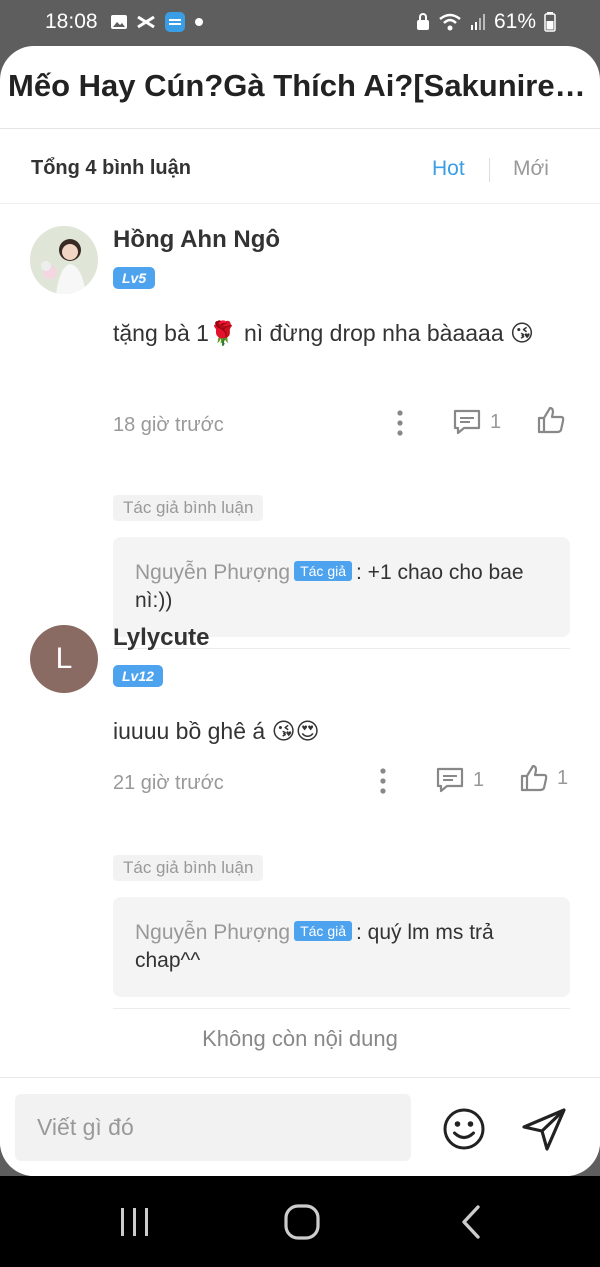 The image size is (600, 1267). What do you see at coordinates (196, 240) in the screenshot?
I see `comment-username: Hồng Ahn Ngô` at bounding box center [196, 240].